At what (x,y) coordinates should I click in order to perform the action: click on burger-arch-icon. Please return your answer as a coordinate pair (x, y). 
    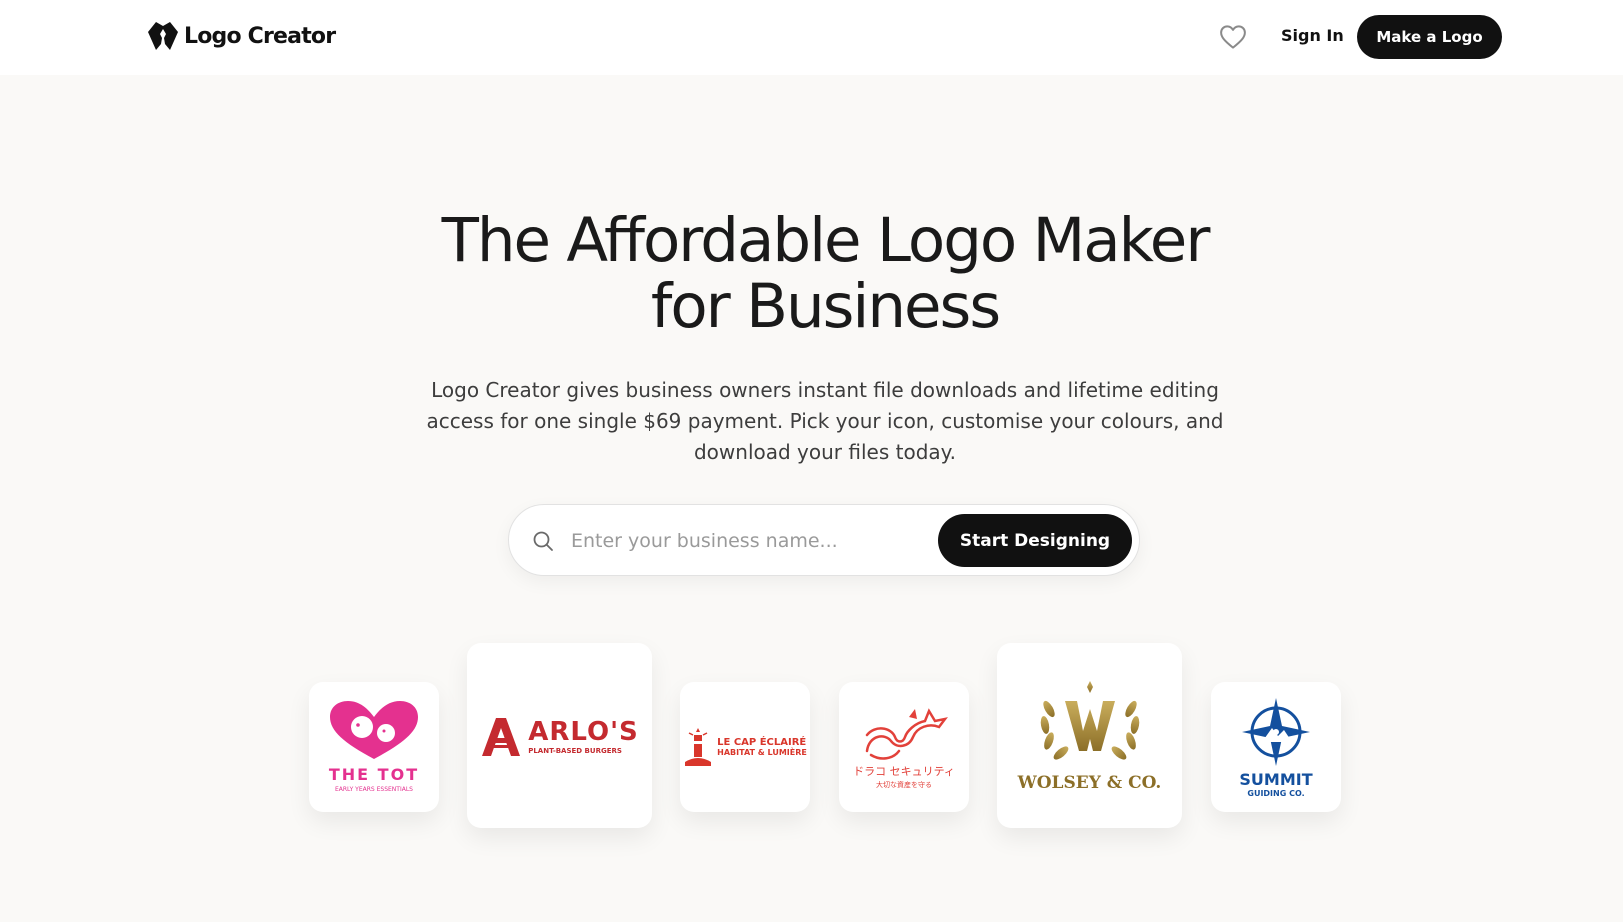
    Looking at the image, I should click on (501, 736).